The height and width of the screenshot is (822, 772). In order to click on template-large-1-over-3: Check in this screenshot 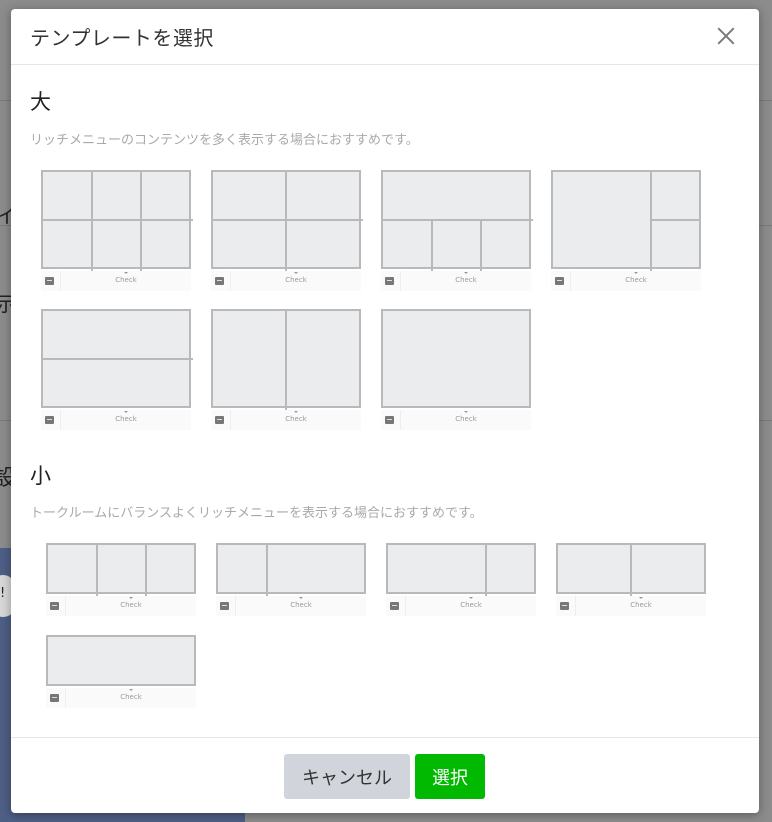, I will do `click(457, 230)`.